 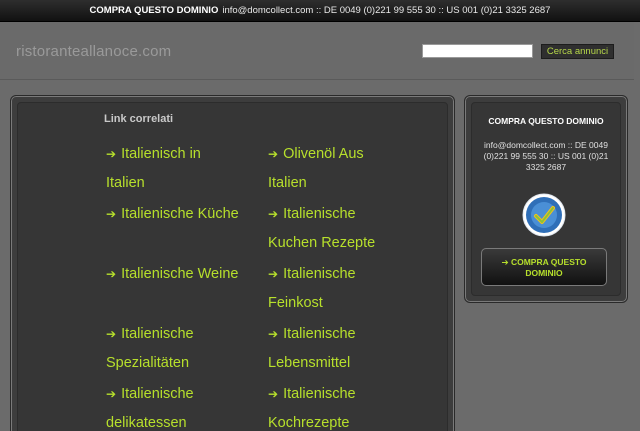 I want to click on related-link: ➔ Italienische Kuchen Rezepte, so click(x=348, y=230).